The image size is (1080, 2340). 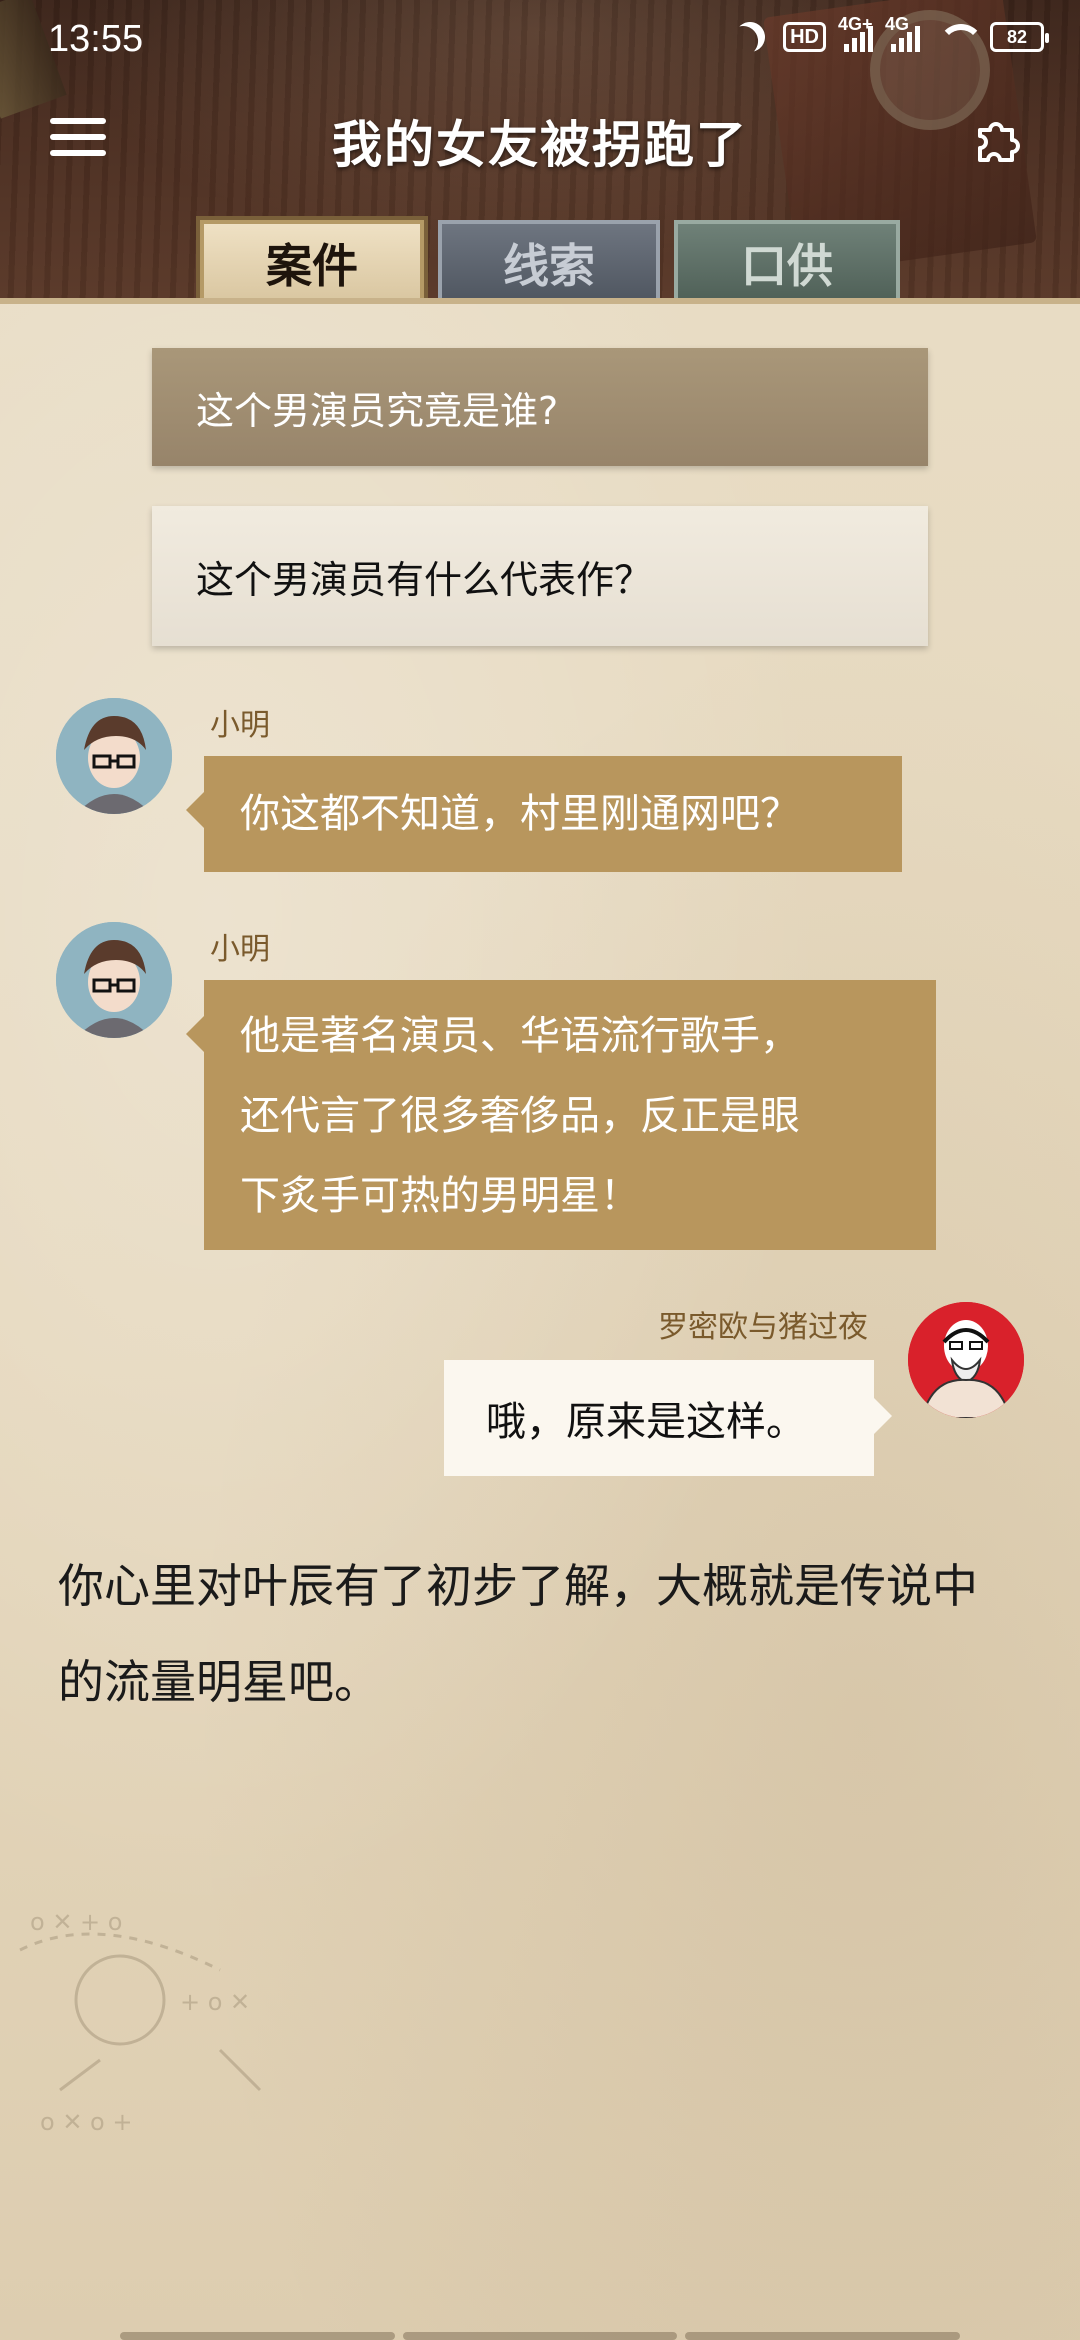 I want to click on message-text-line-1: 他是著名演员、华语流行歌手，, so click(x=520, y=1036).